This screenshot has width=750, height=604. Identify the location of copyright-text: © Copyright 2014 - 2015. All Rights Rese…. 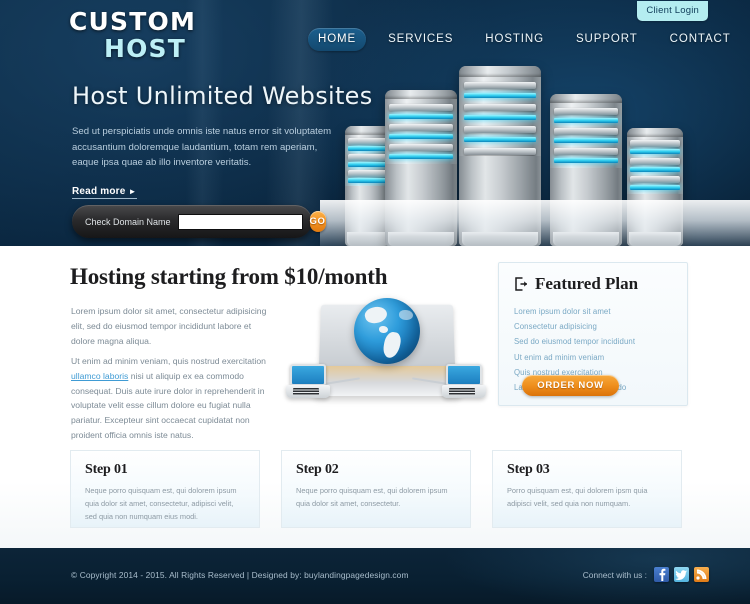
(240, 575).